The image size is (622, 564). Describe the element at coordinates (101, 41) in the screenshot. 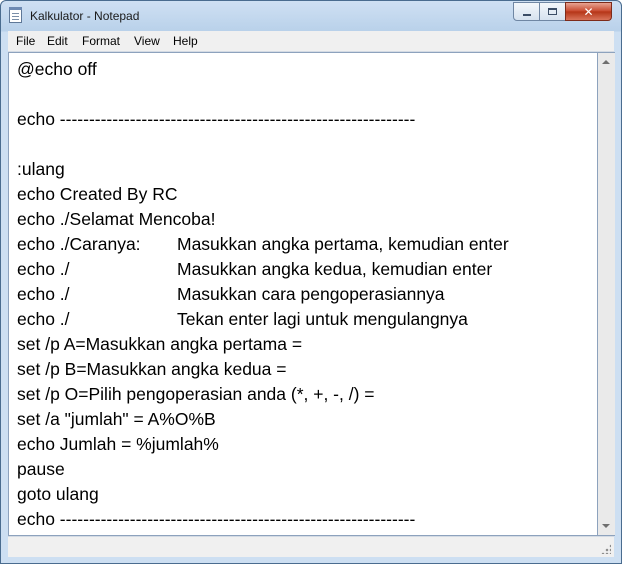

I see `menu-format: Format` at that location.